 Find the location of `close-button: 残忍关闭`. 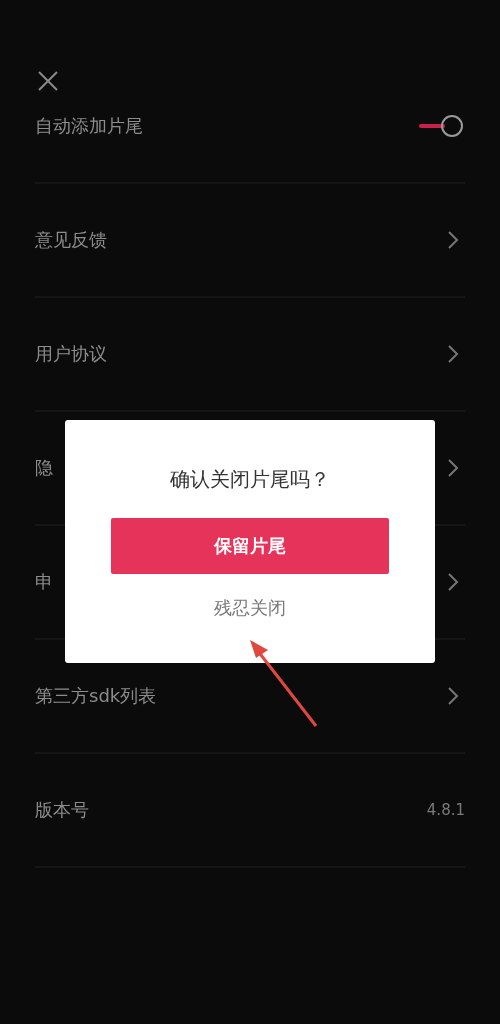

close-button: 残忍关闭 is located at coordinates (250, 608).